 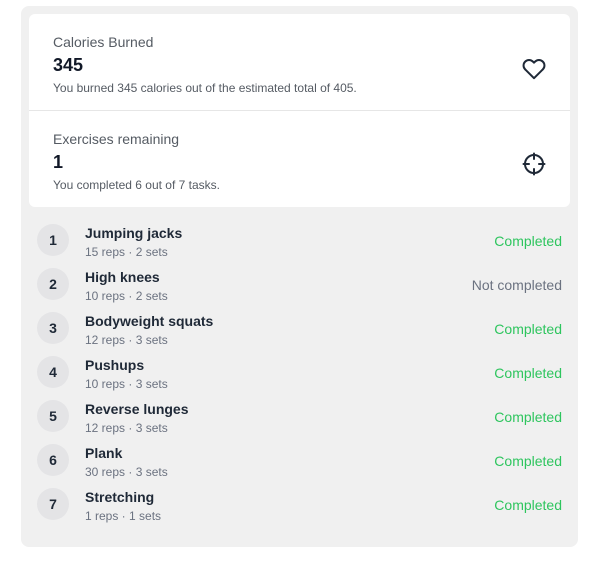 I want to click on exercise-reps-sets: 10 reps · 3 sets, so click(x=126, y=384).